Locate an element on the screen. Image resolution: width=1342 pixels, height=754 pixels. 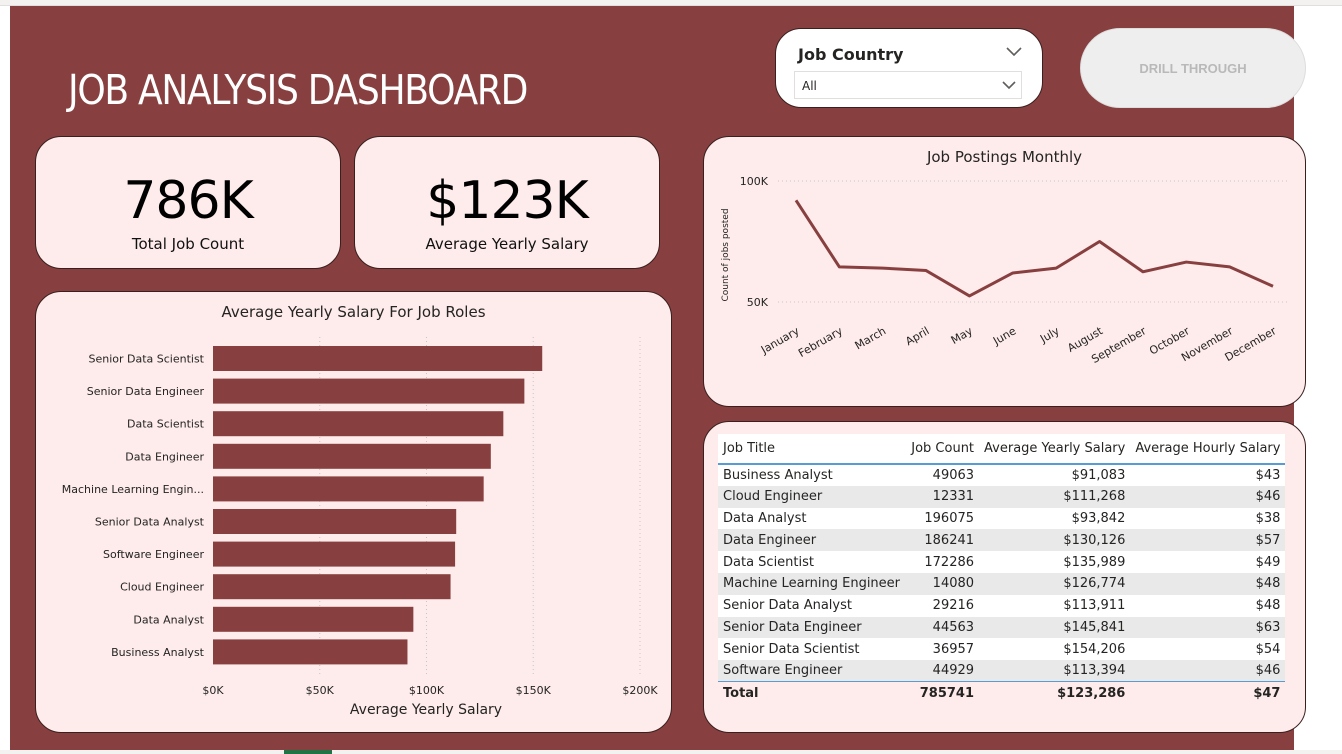
table-cell: $57 is located at coordinates (1208, 540).